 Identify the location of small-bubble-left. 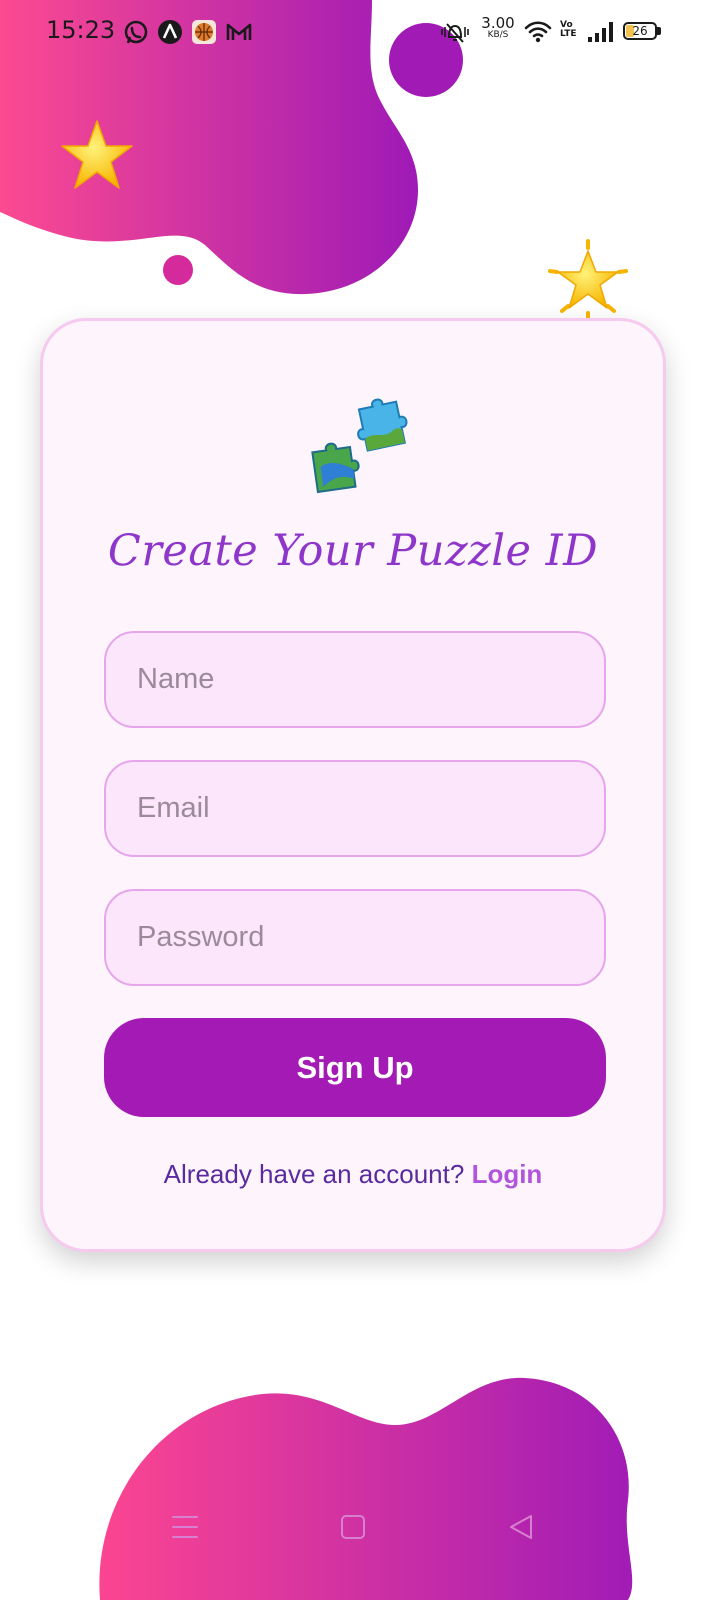
(178, 270).